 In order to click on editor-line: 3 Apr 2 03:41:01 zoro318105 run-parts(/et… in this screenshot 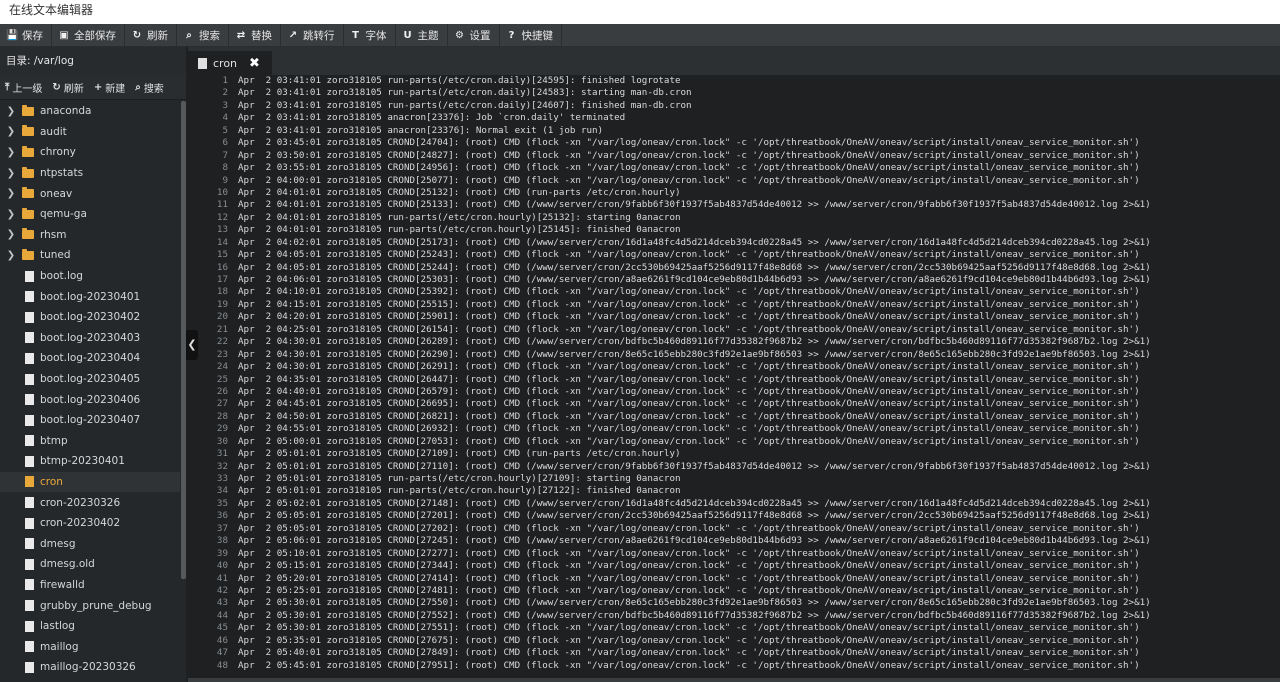, I will do `click(734, 106)`.